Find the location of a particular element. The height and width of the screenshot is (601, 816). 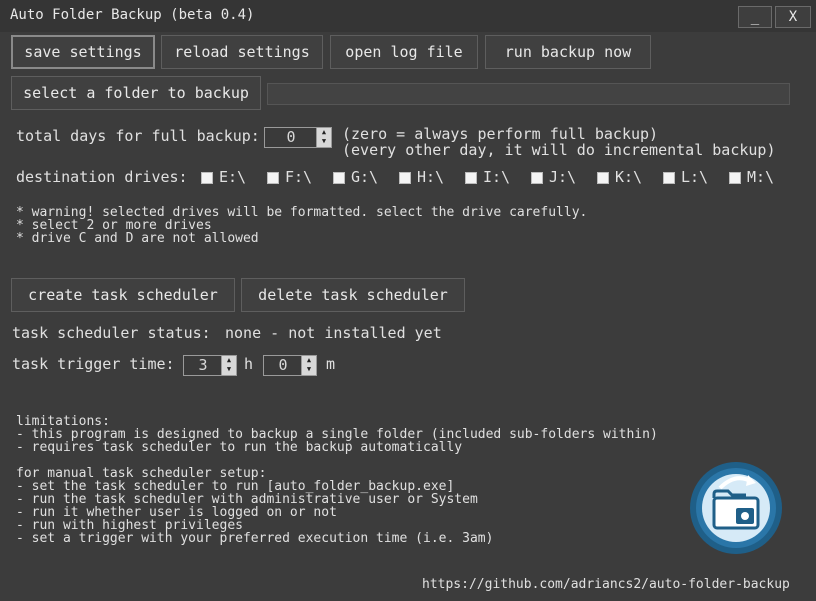

run-backup-now-button: run backup now is located at coordinates (568, 52).